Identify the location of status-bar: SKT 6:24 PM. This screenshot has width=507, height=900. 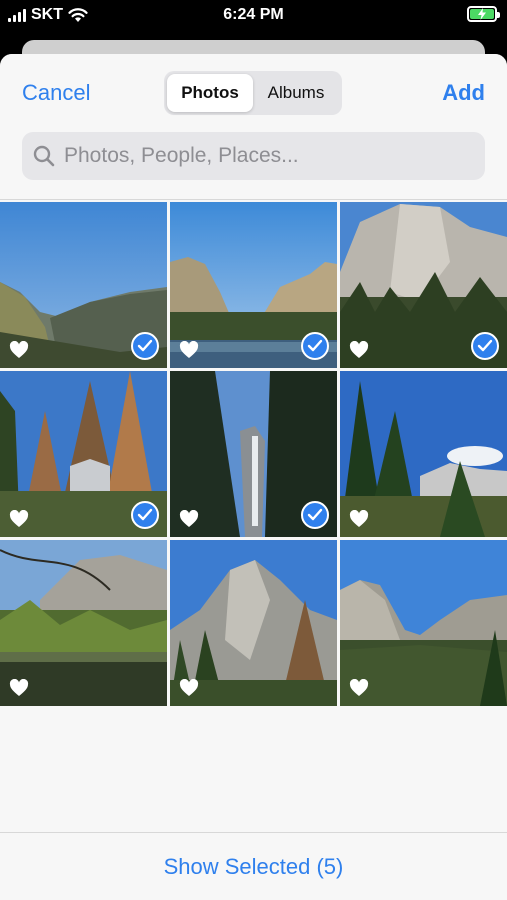
(253, 16).